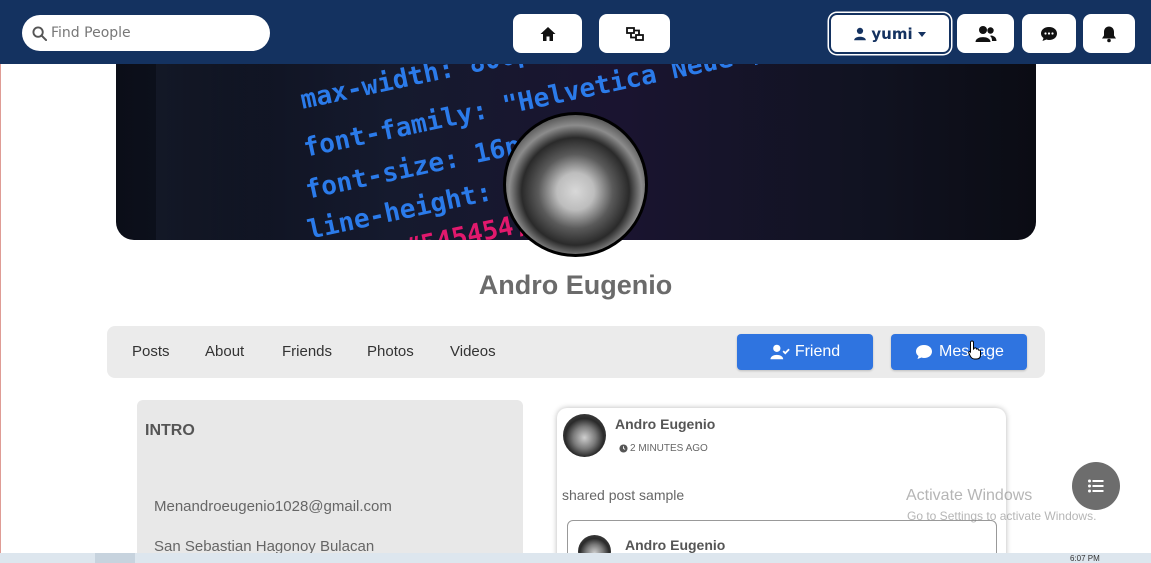 The image size is (1151, 563). What do you see at coordinates (1002, 516) in the screenshot?
I see `activate-windows-subtitle: Go to Settings to activate Windows.` at bounding box center [1002, 516].